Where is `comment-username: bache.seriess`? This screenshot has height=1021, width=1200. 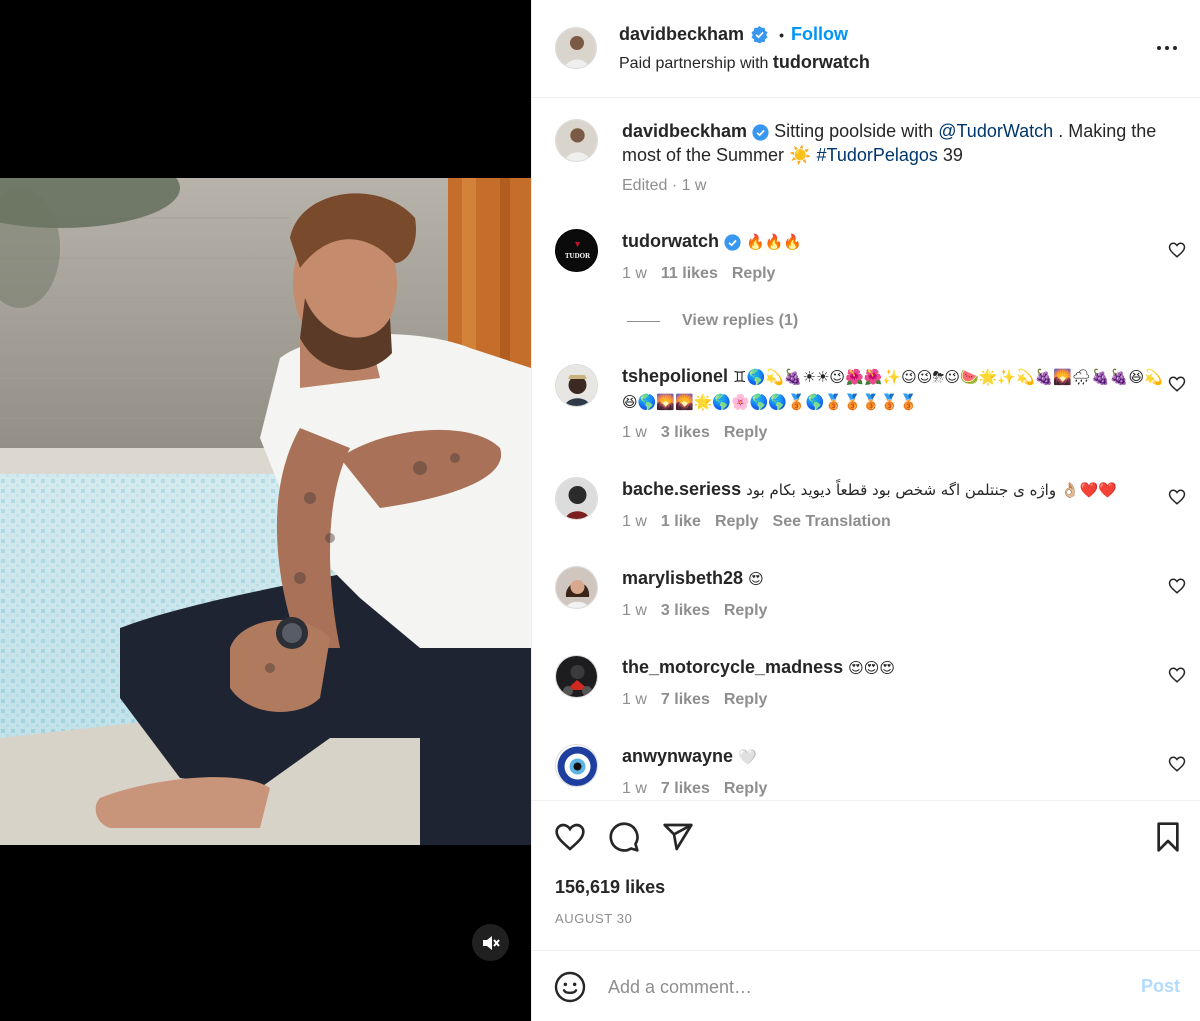 comment-username: bache.seriess is located at coordinates (681, 489).